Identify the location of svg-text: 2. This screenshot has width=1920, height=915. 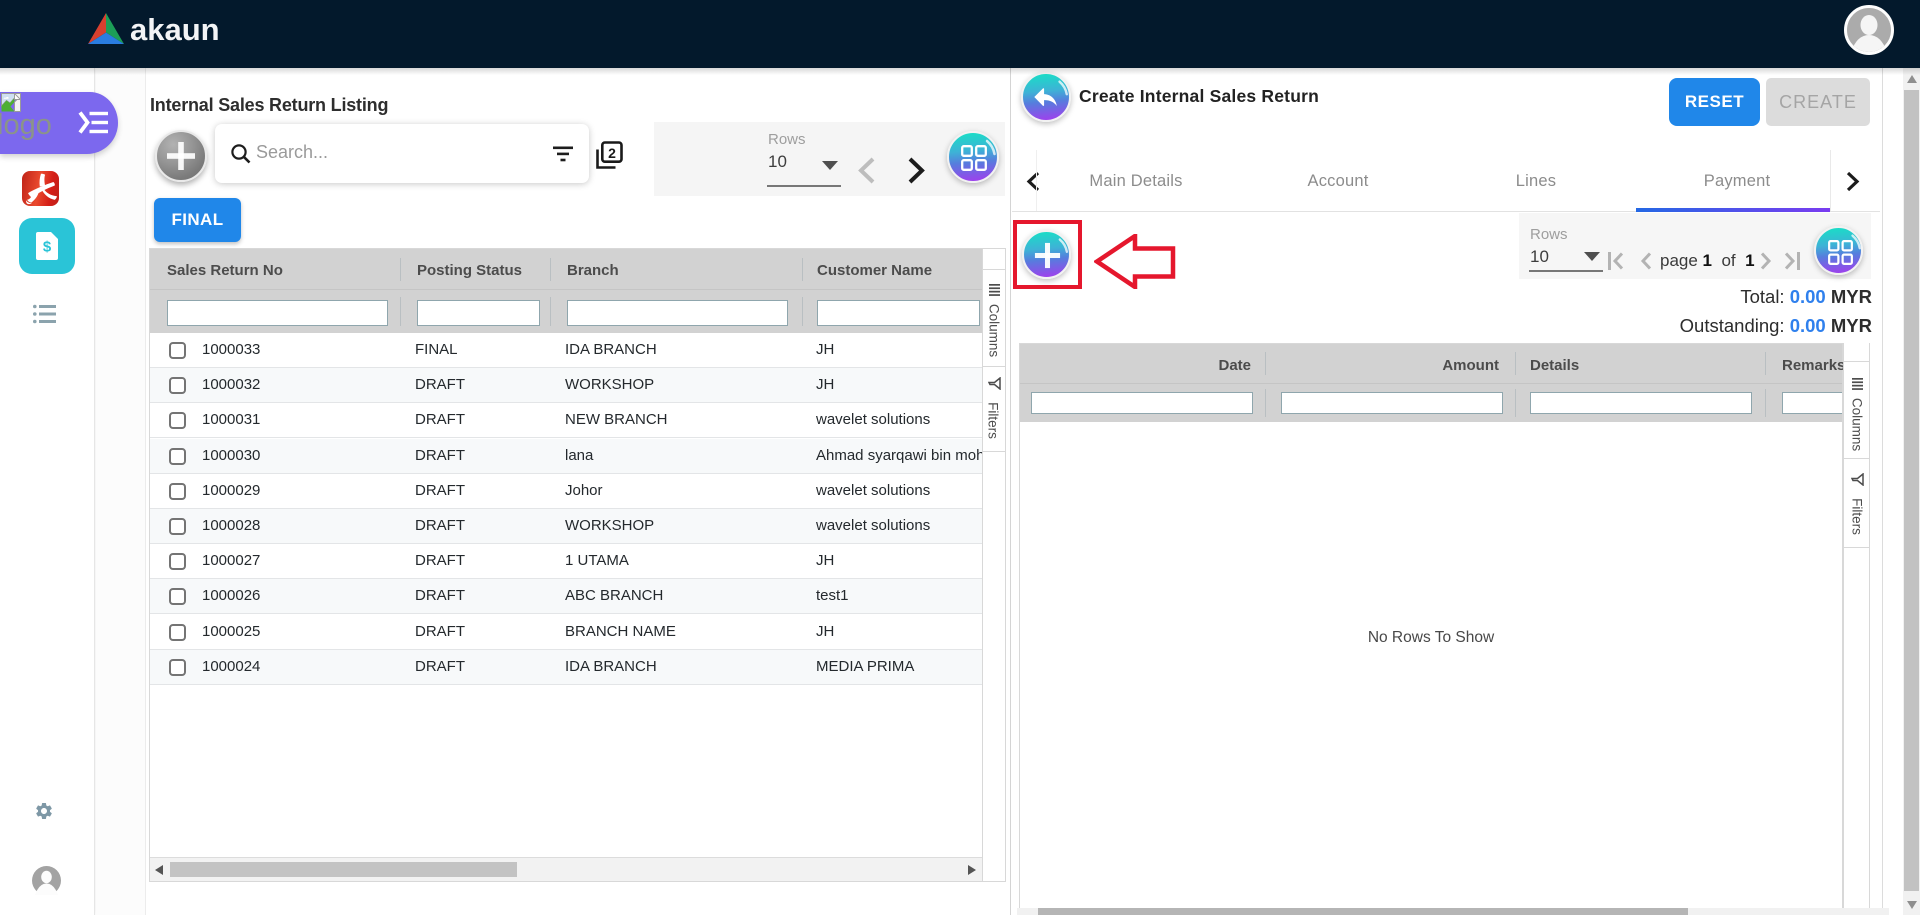
(612, 153).